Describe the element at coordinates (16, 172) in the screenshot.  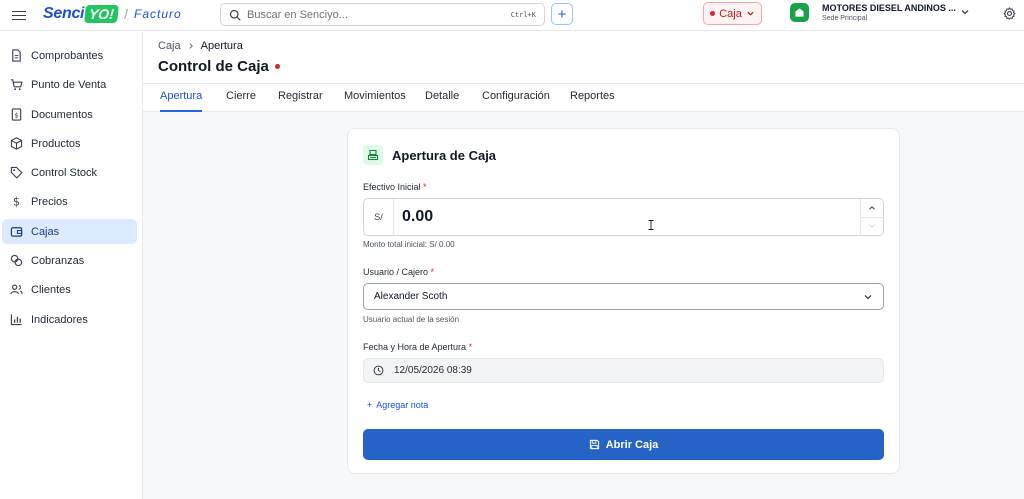
I see `tag-icon` at that location.